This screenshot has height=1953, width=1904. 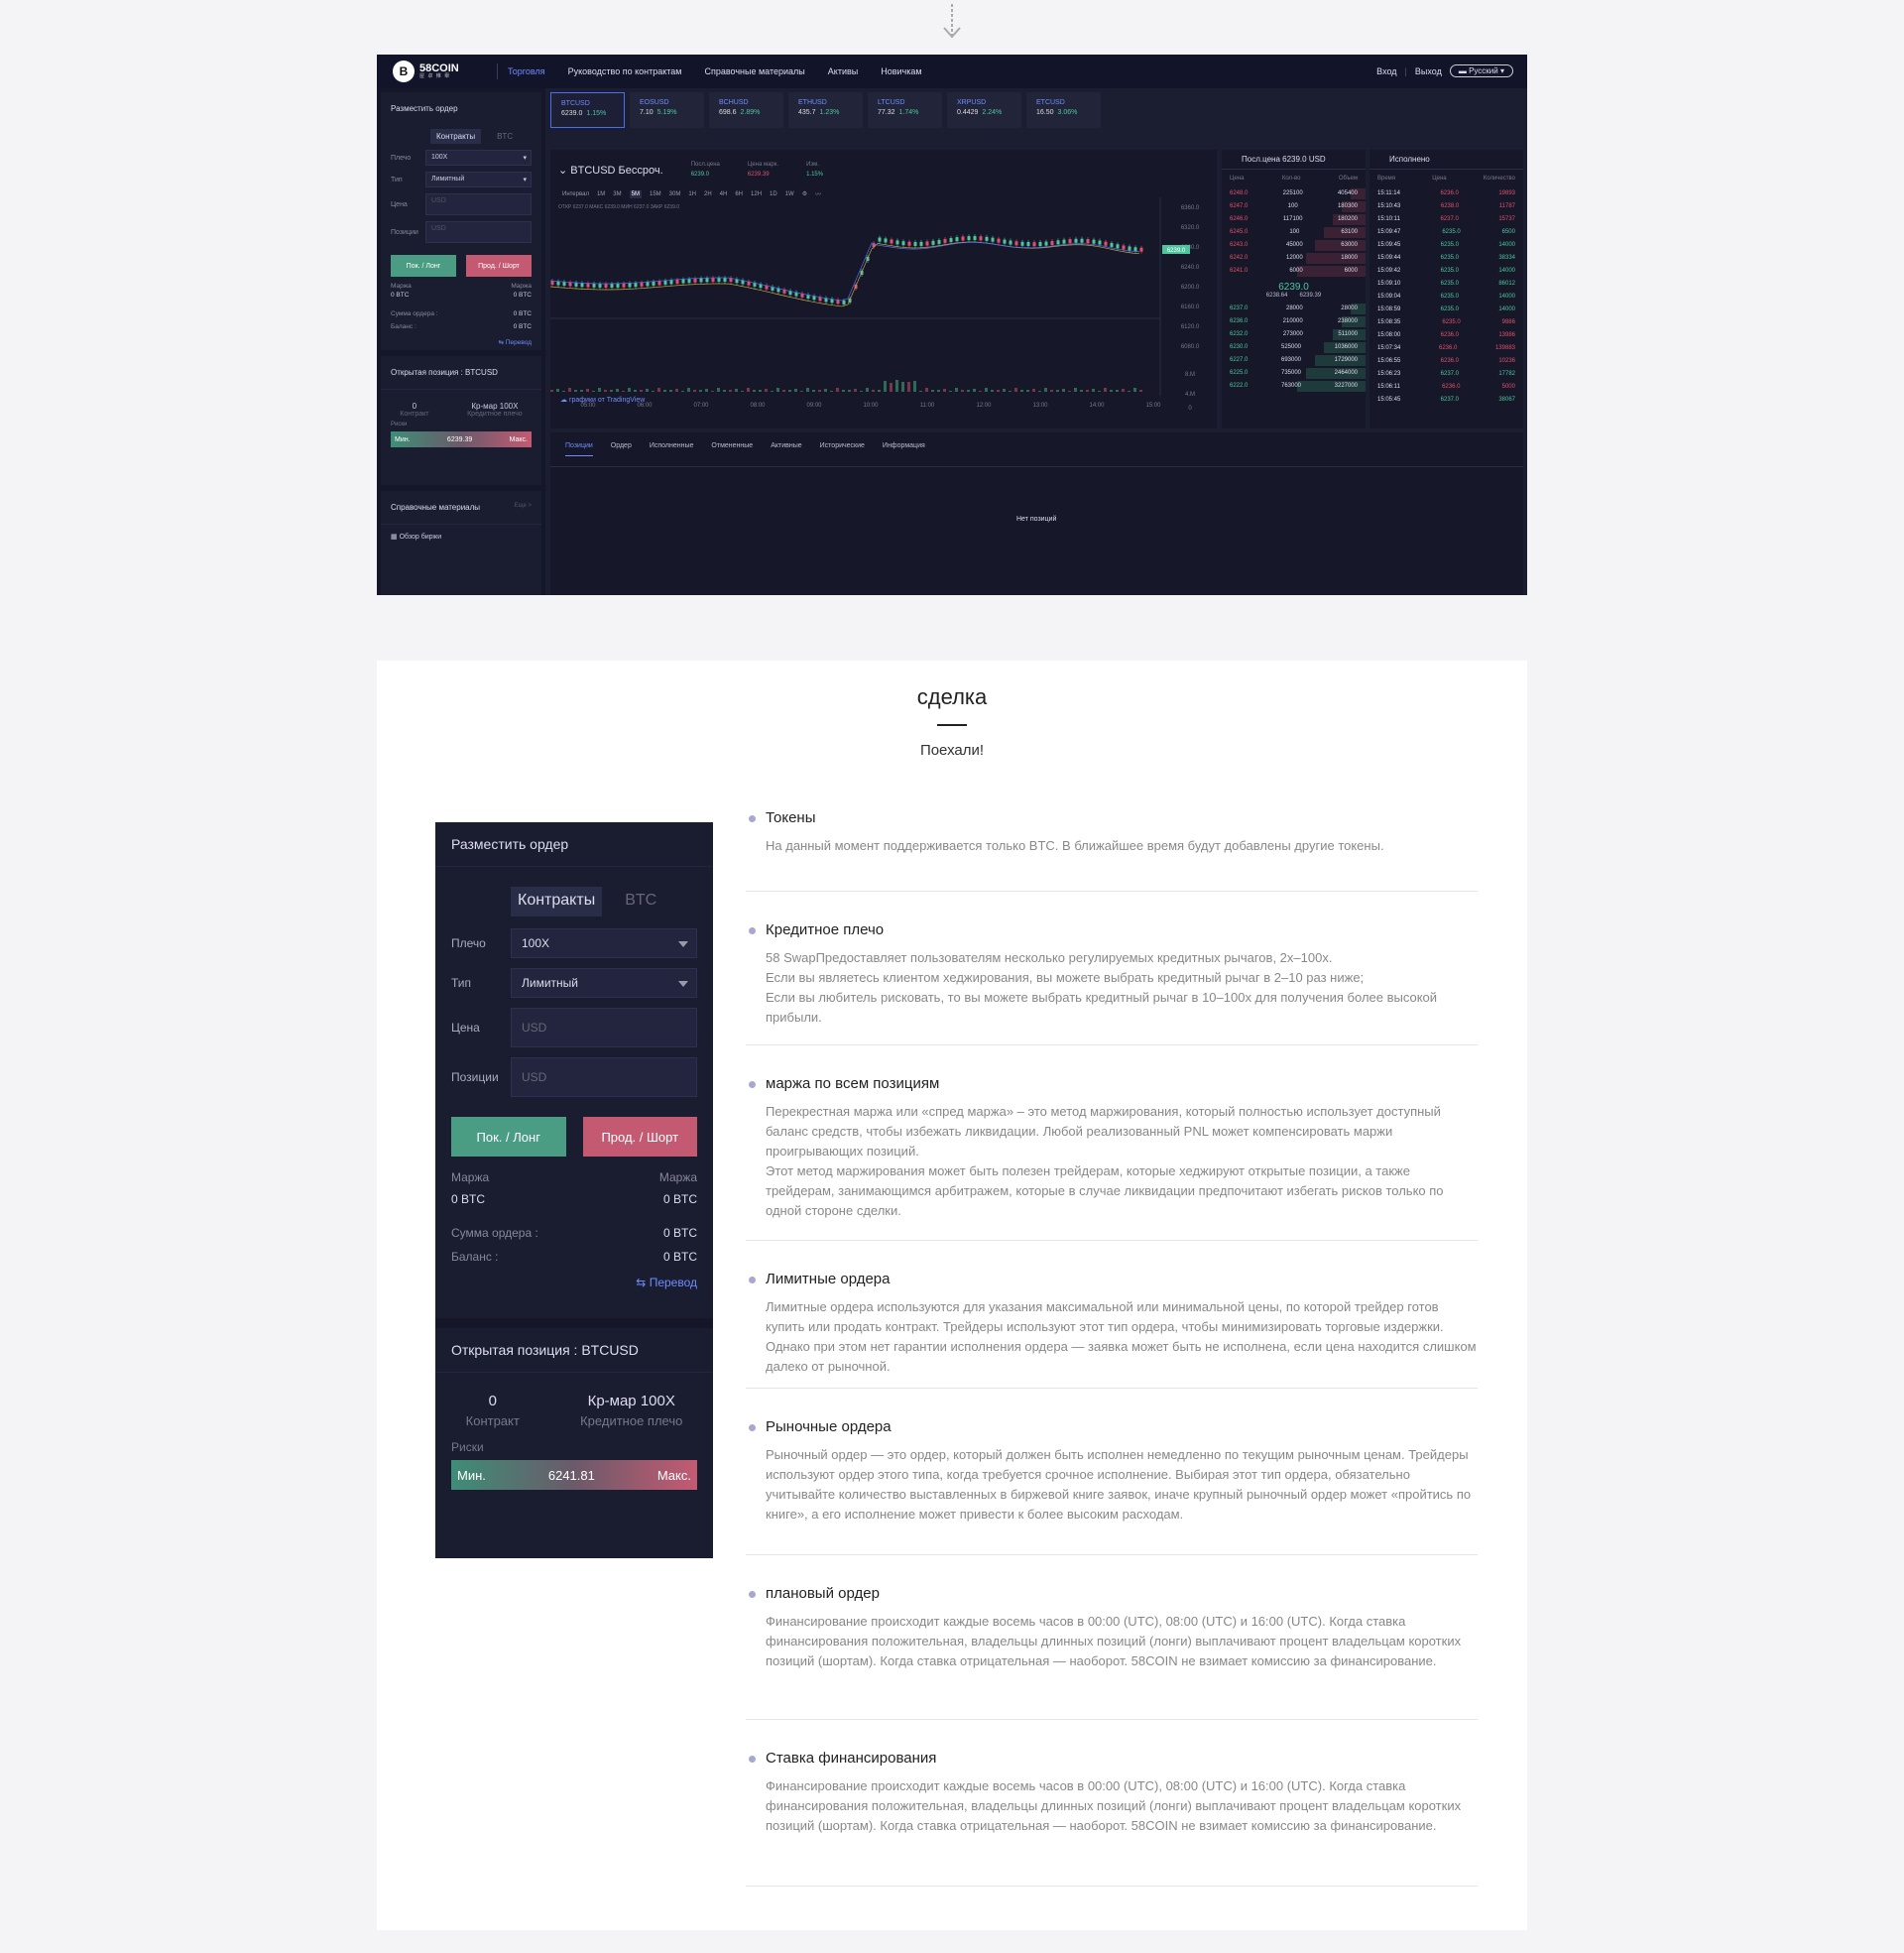 What do you see at coordinates (604, 983) in the screenshot?
I see `type-select: Лимитный` at bounding box center [604, 983].